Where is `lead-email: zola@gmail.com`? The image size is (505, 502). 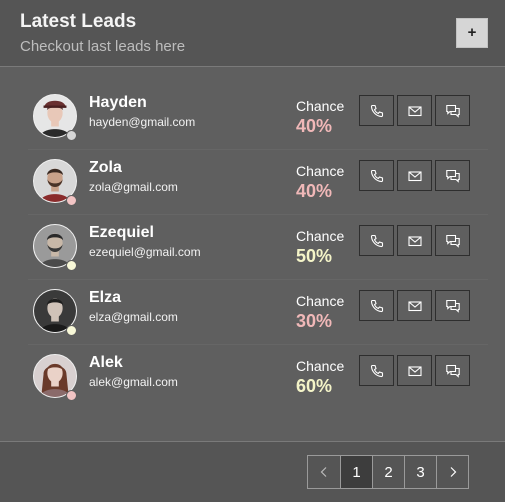 lead-email: zola@gmail.com is located at coordinates (133, 187).